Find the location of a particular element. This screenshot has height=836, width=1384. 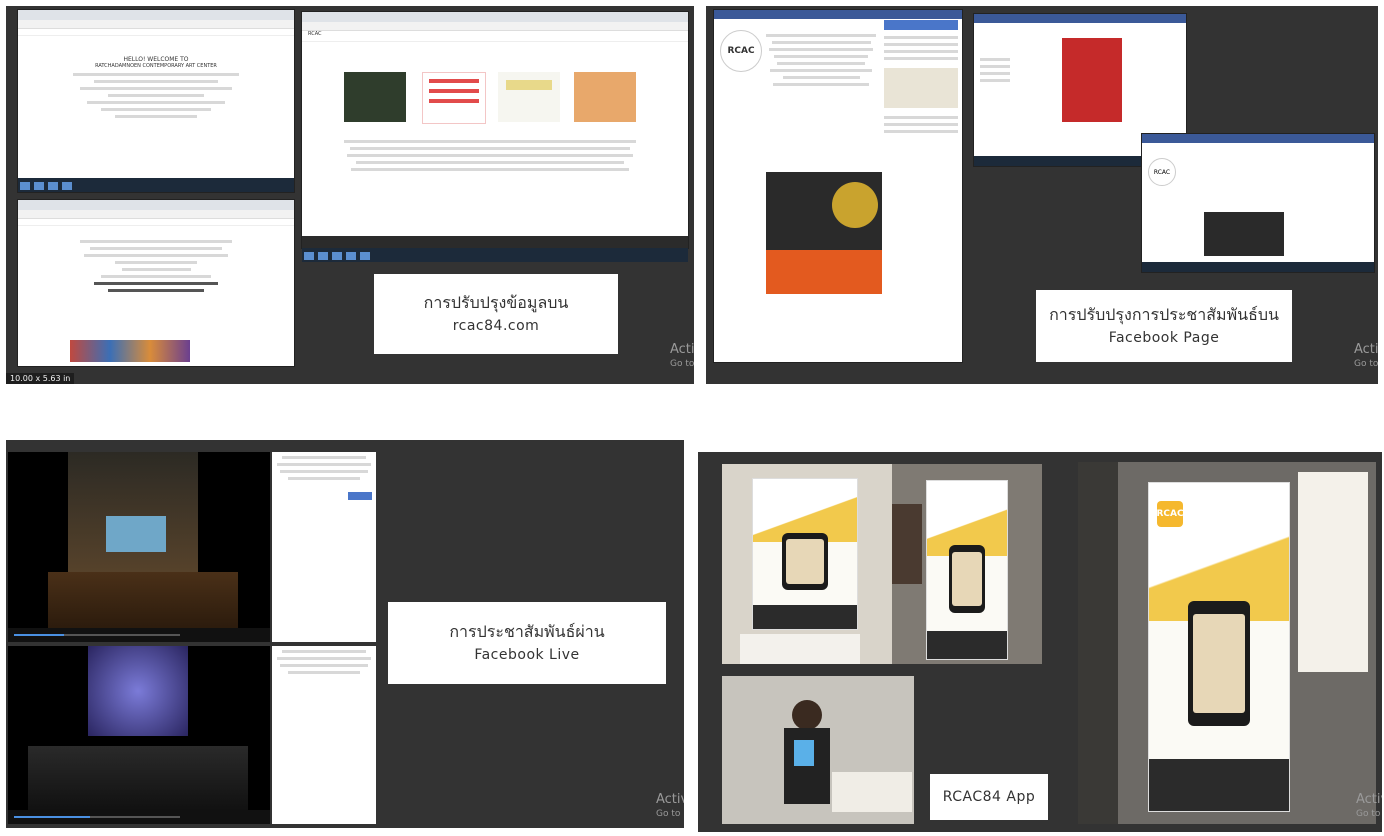

facebook-page-caption-line1: การปรับปรุงการประชาสัมพันธ์บน is located at coordinates (1164, 314).